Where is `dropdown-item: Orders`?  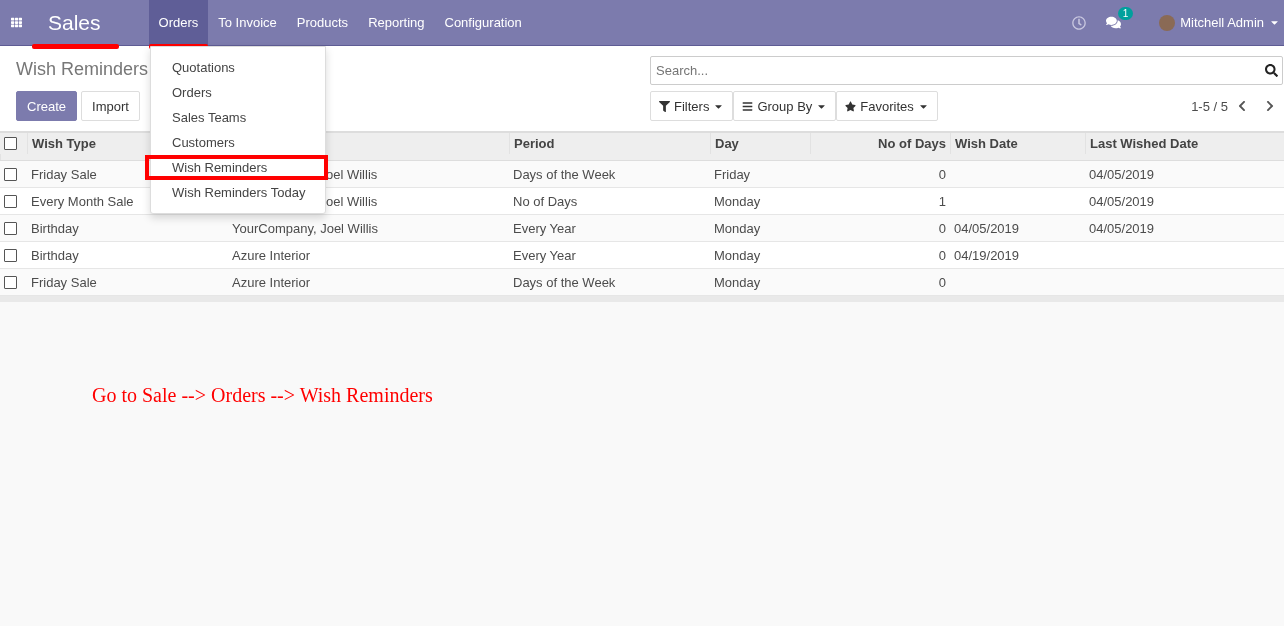
dropdown-item: Orders is located at coordinates (238, 92).